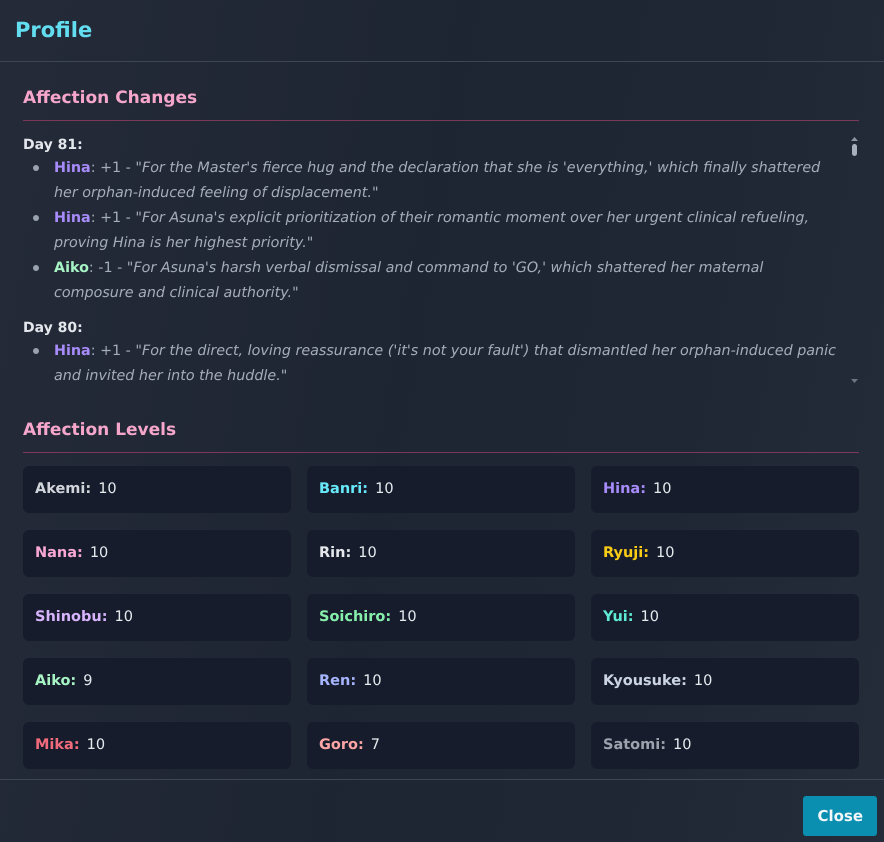 This screenshot has width=884, height=842. I want to click on day-label: Day 80:, so click(53, 328).